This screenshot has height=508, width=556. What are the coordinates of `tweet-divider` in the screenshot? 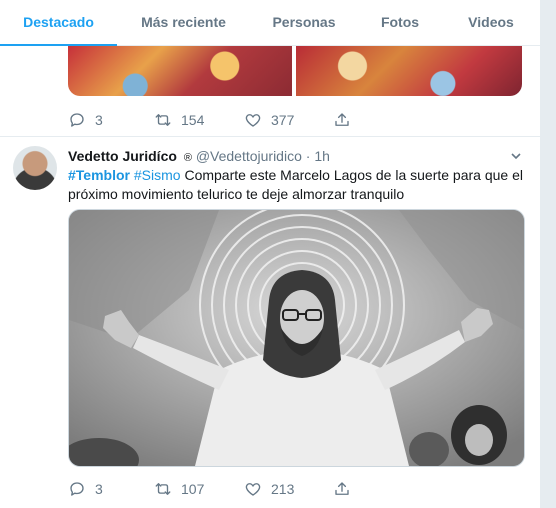 It's located at (270, 136).